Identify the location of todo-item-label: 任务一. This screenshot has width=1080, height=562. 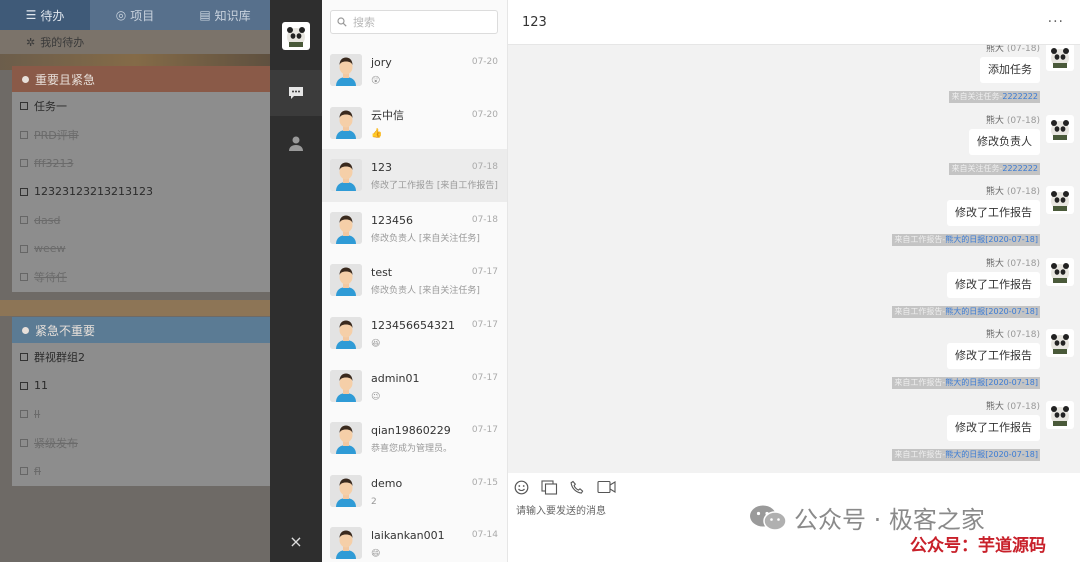
(50, 107).